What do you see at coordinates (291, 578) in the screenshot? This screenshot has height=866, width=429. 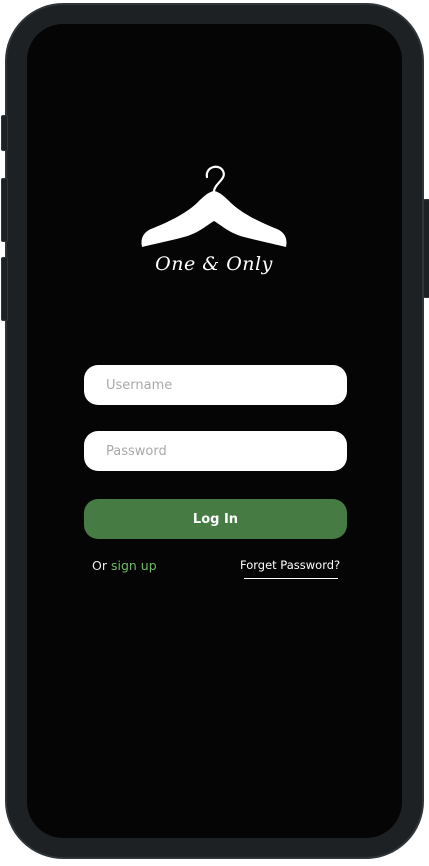 I see `forgot-password-underline` at bounding box center [291, 578].